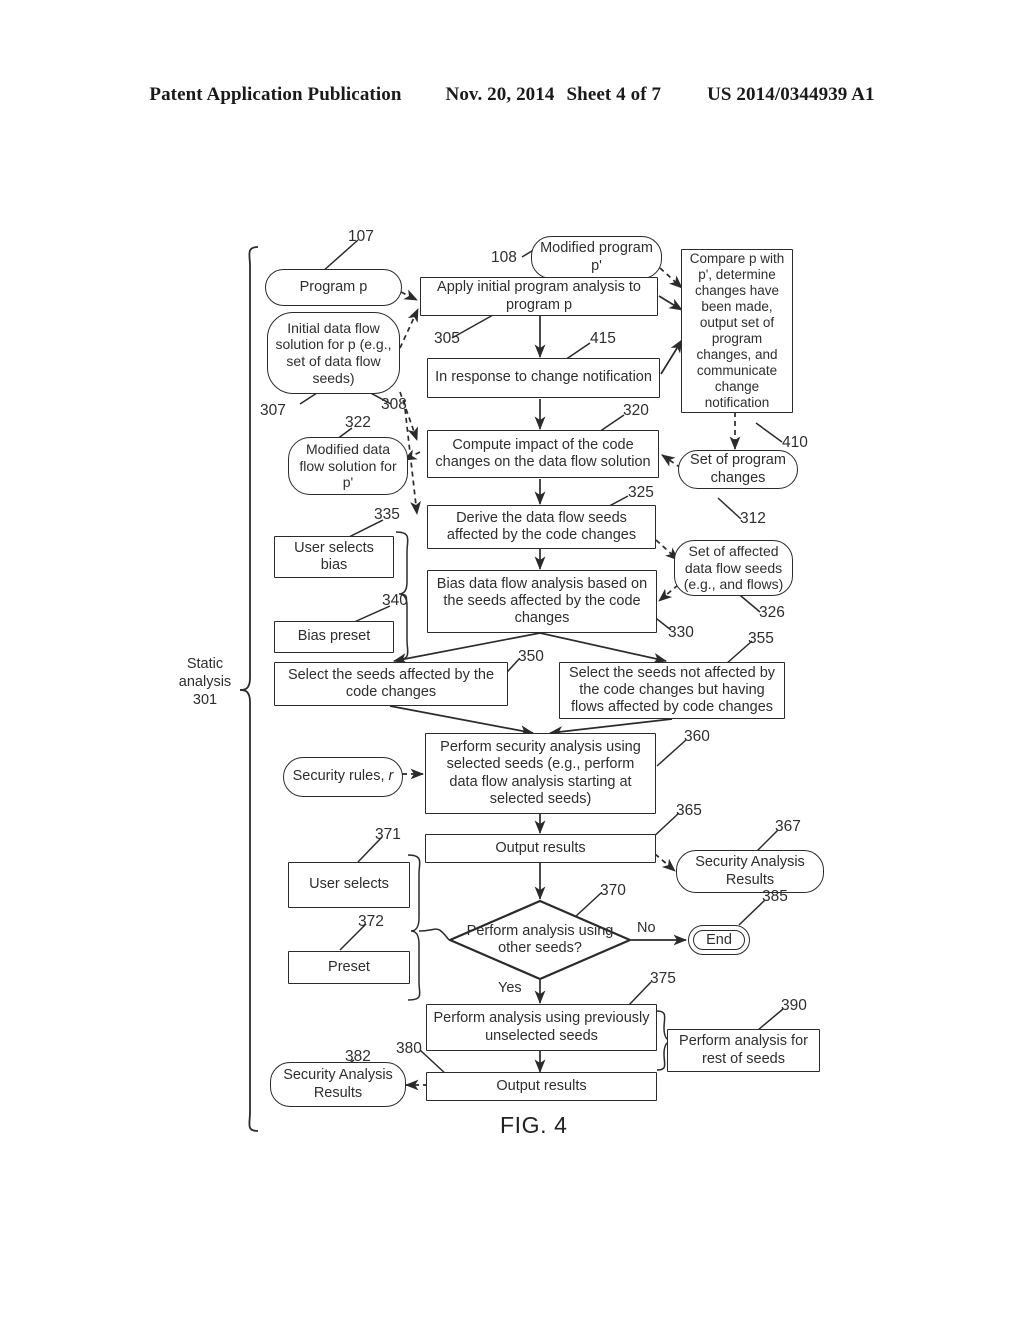  I want to click on ref-372: 372, so click(371, 921).